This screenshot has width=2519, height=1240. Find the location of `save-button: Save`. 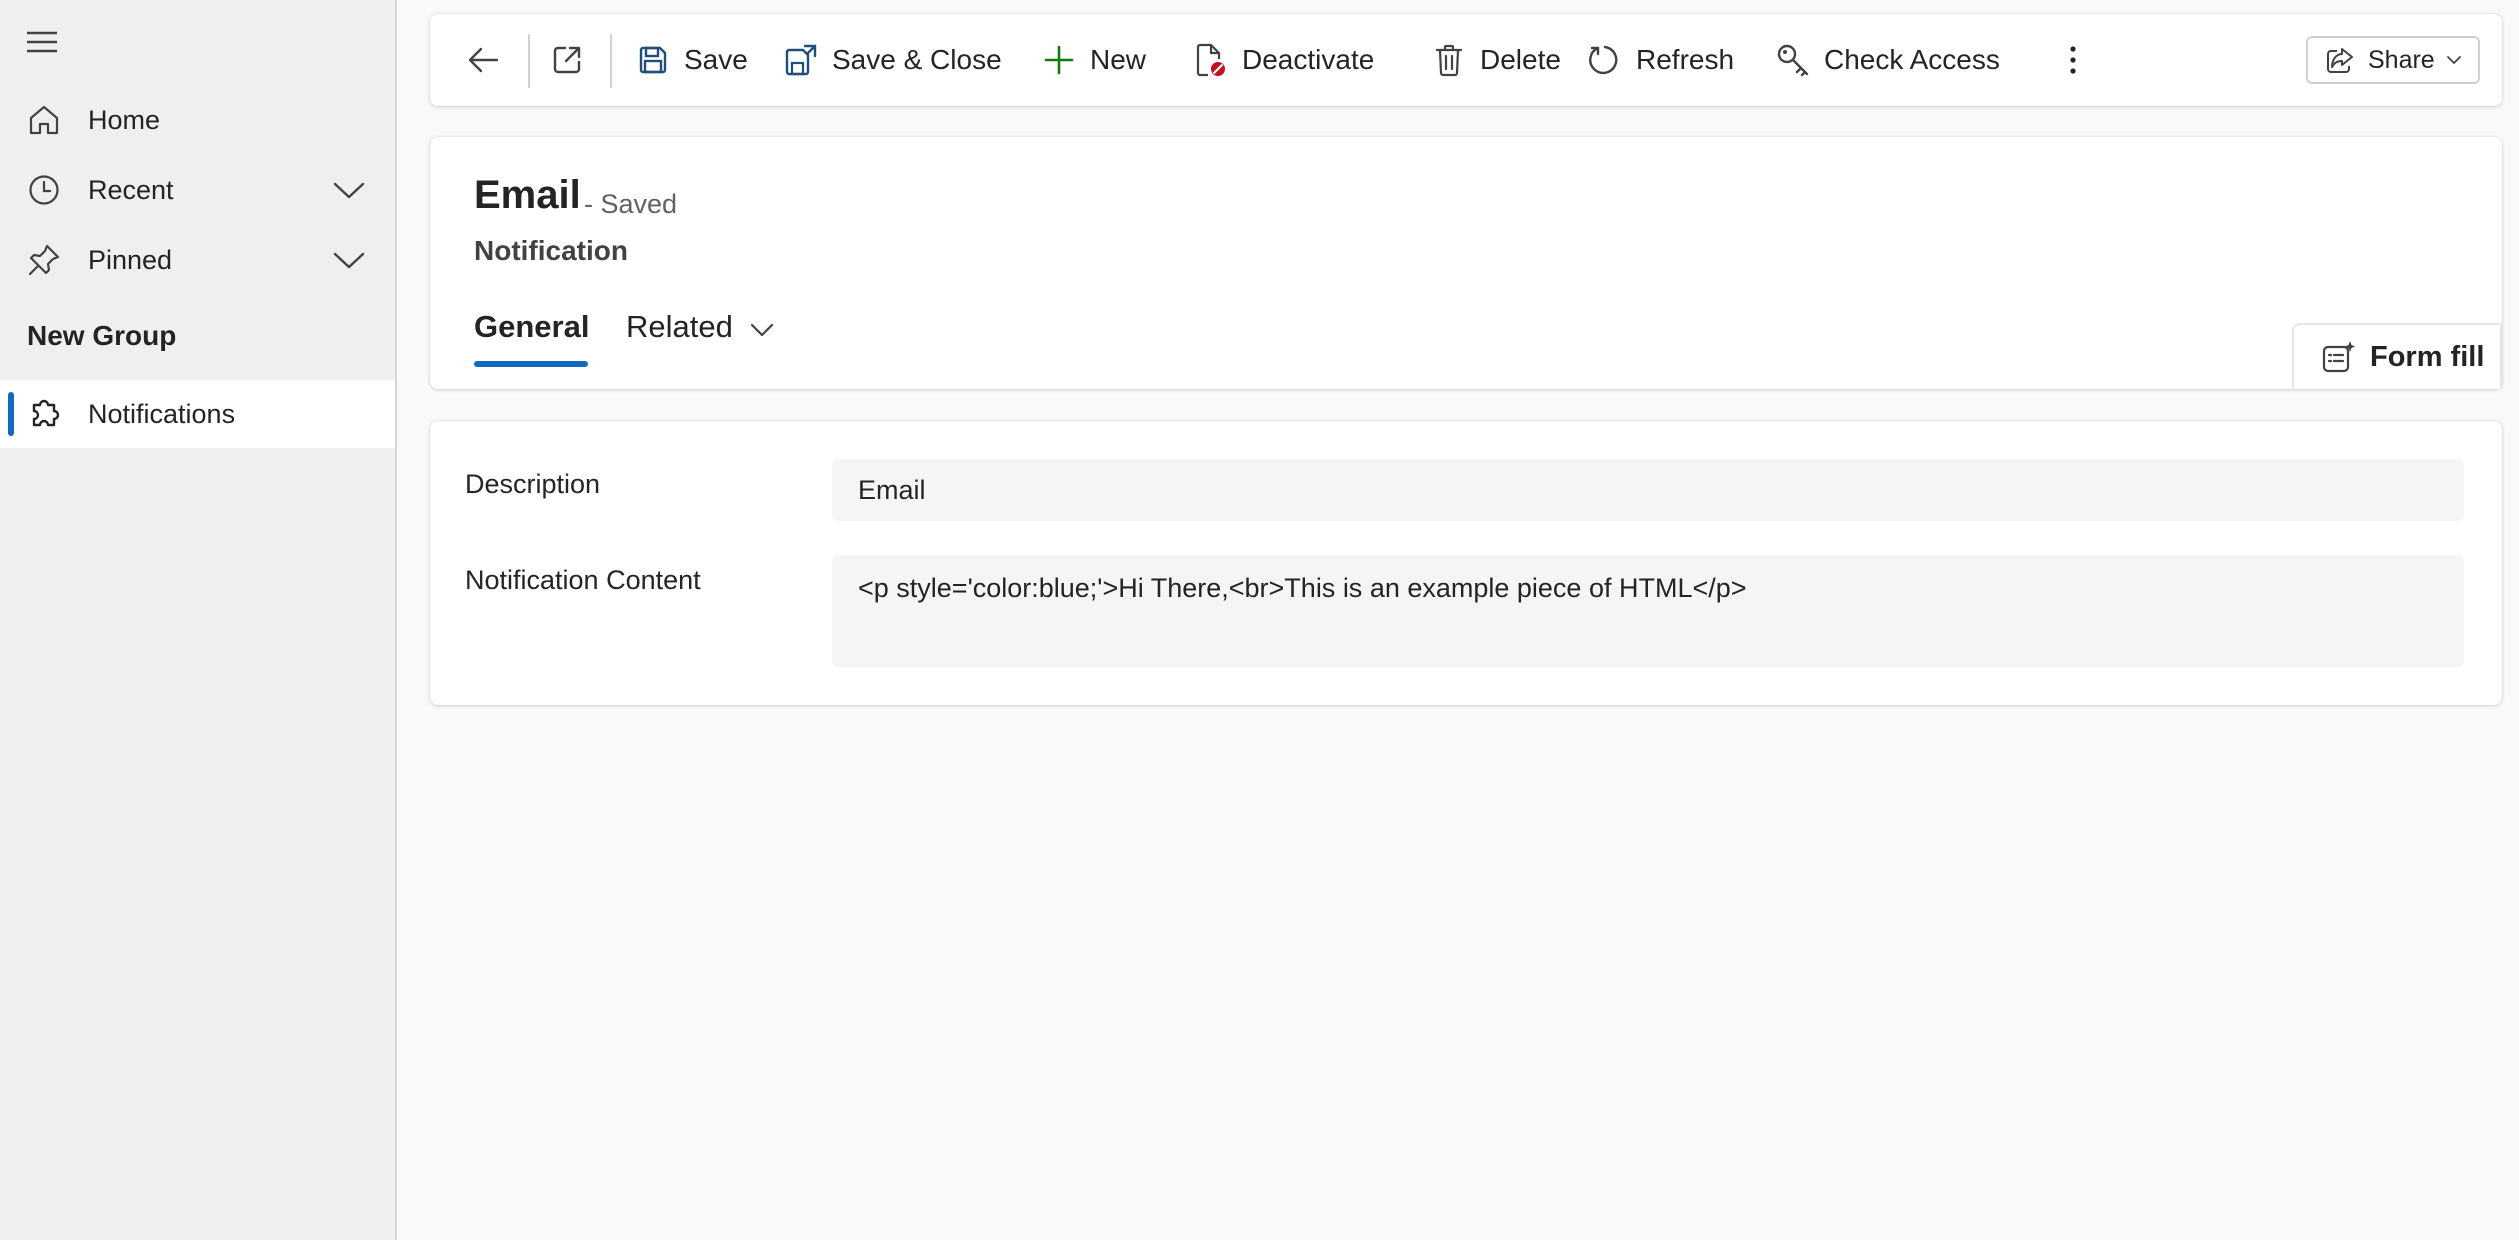

save-button: Save is located at coordinates (691, 60).